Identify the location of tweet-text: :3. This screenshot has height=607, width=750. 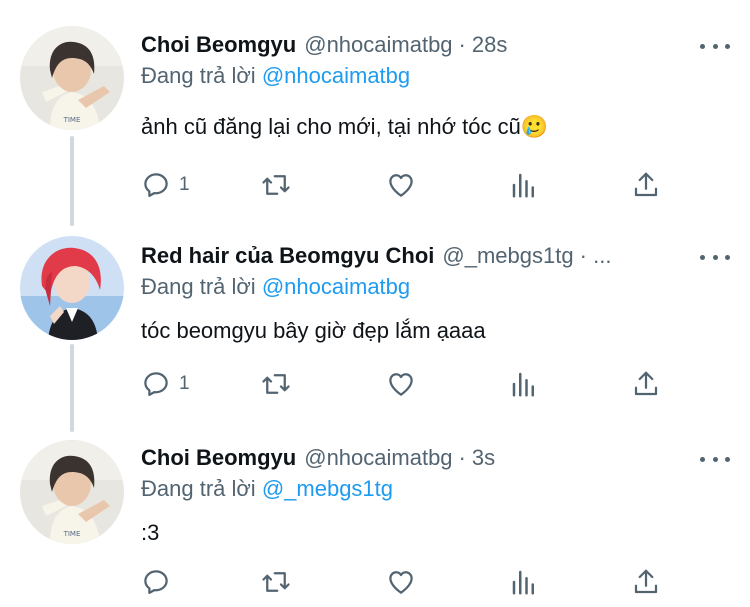
(150, 532).